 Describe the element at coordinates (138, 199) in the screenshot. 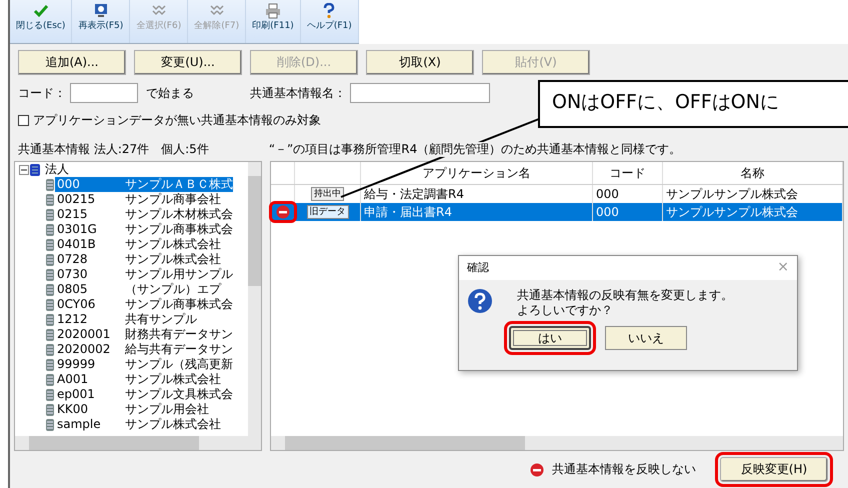

I see `tree-item: 00215 サンプル商事会社` at that location.